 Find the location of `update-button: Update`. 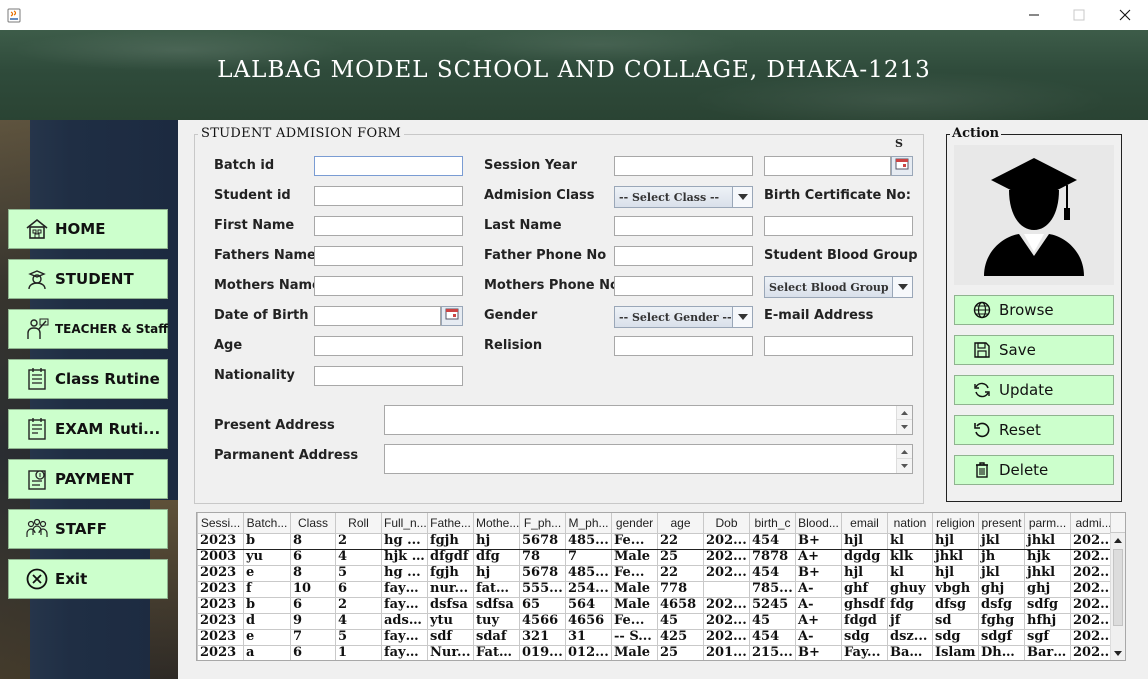

update-button: Update is located at coordinates (1034, 390).